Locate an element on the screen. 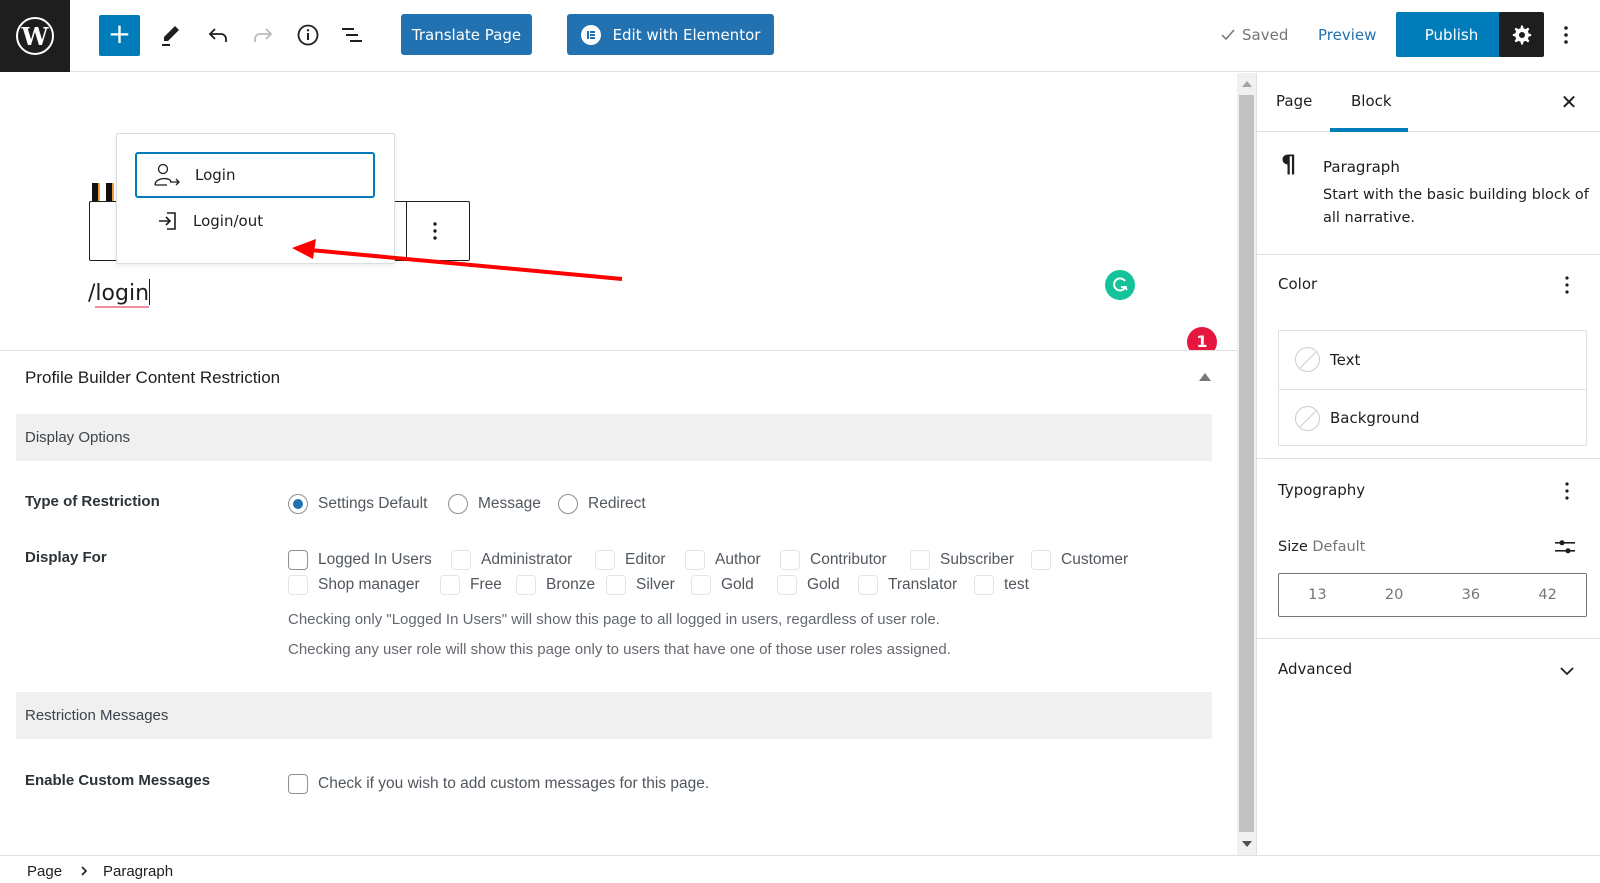 The height and width of the screenshot is (883, 1600). size-preset-20: 20 is located at coordinates (1394, 595).